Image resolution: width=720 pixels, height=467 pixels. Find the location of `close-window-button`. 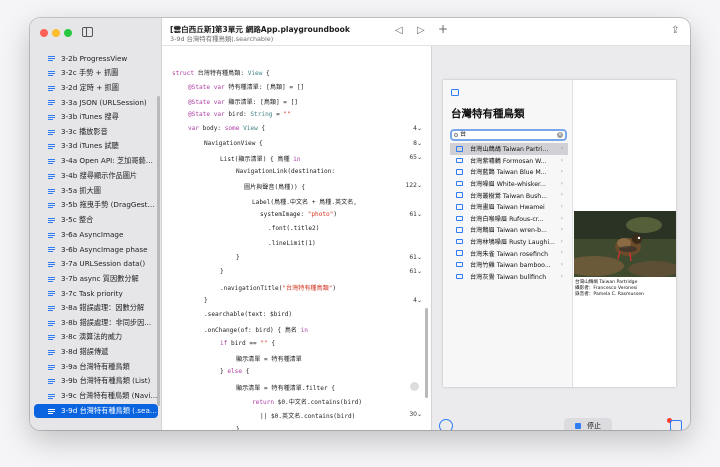

close-window-button is located at coordinates (44, 33).